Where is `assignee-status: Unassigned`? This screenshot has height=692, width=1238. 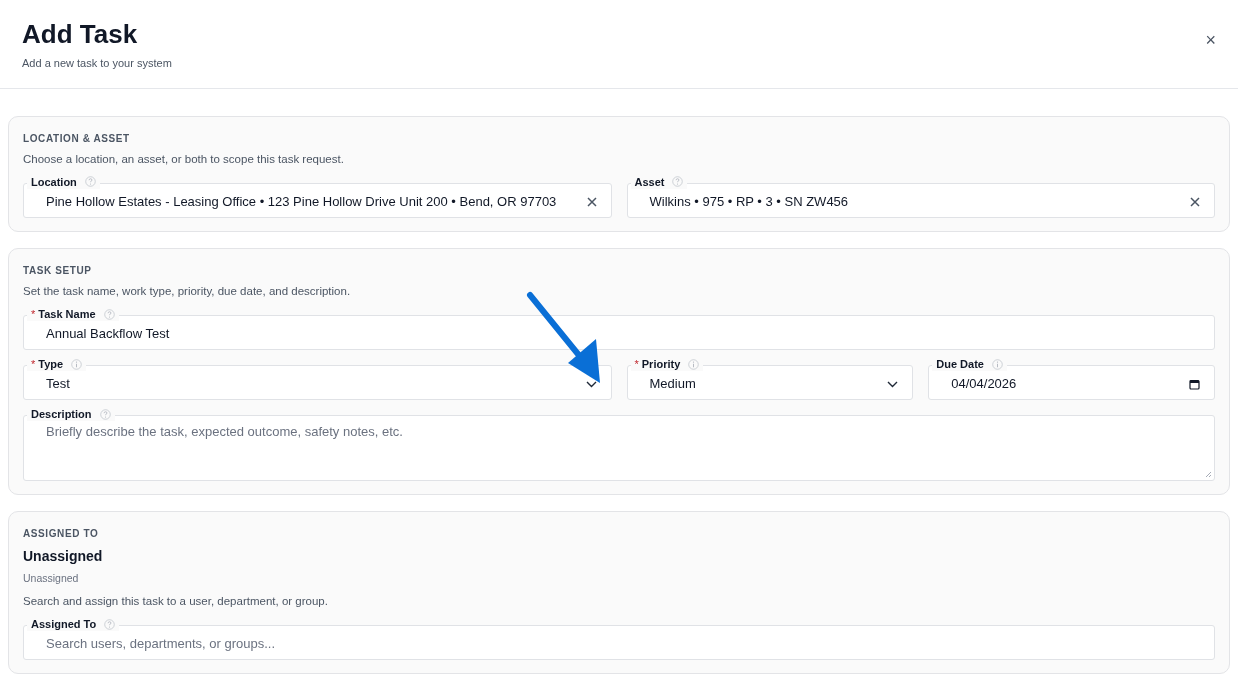 assignee-status: Unassigned is located at coordinates (51, 578).